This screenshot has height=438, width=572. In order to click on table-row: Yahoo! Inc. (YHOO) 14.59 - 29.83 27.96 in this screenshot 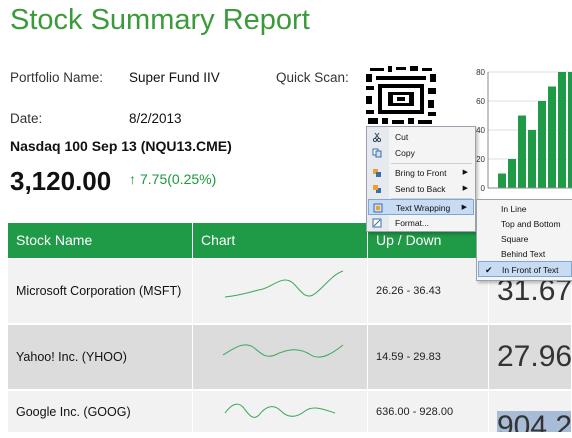, I will do `click(290, 357)`.